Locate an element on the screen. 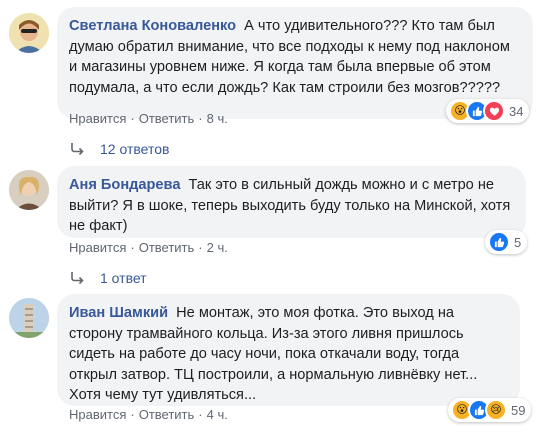 The width and height of the screenshot is (559, 438). comment-author: Иван Шамкий is located at coordinates (118, 313).